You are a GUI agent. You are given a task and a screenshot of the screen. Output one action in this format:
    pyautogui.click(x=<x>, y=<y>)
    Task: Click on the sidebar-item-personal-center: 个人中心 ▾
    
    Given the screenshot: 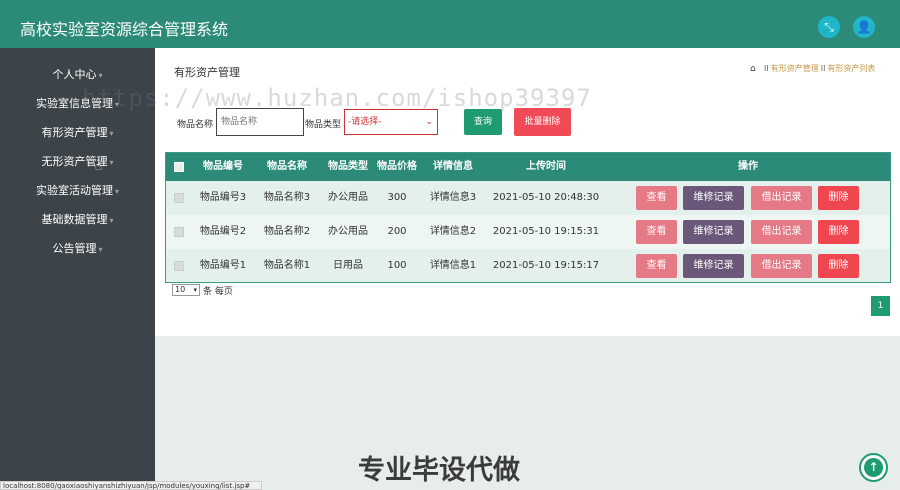 What is the action you would take?
    pyautogui.click(x=77, y=75)
    